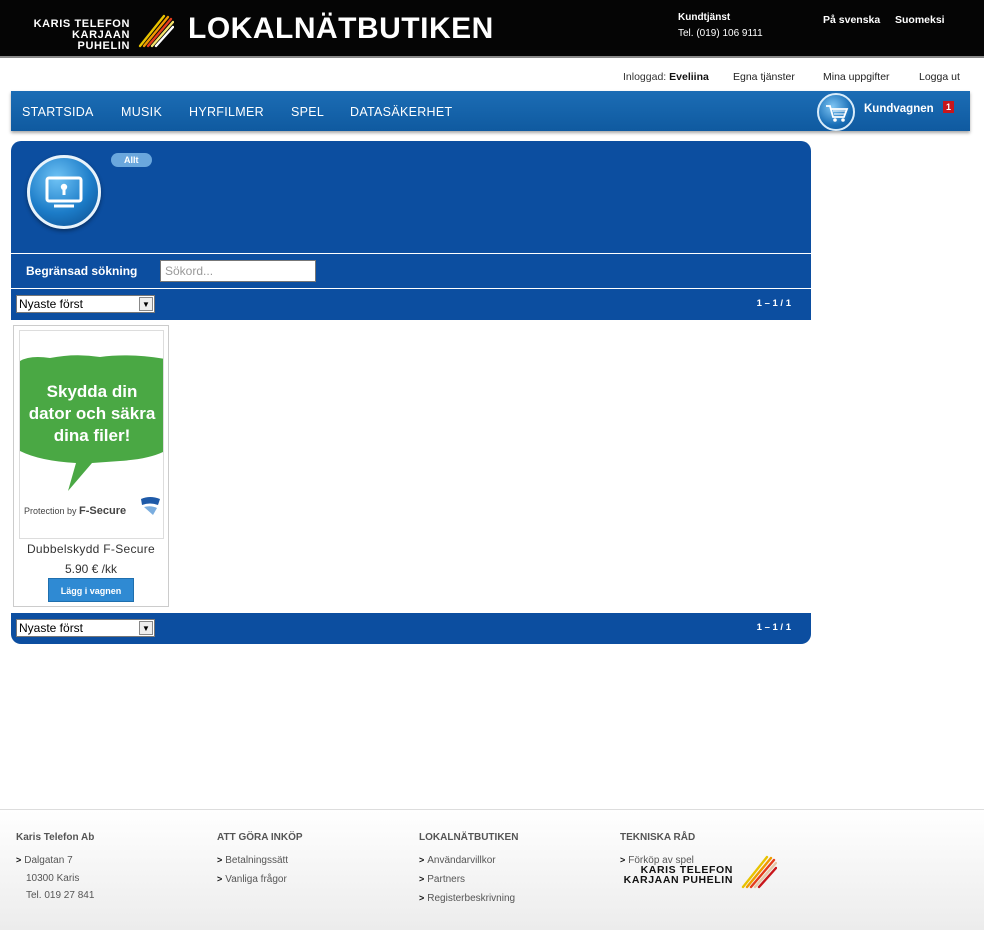  I want to click on footer-address-line2: 10300 Karis, so click(53, 878).